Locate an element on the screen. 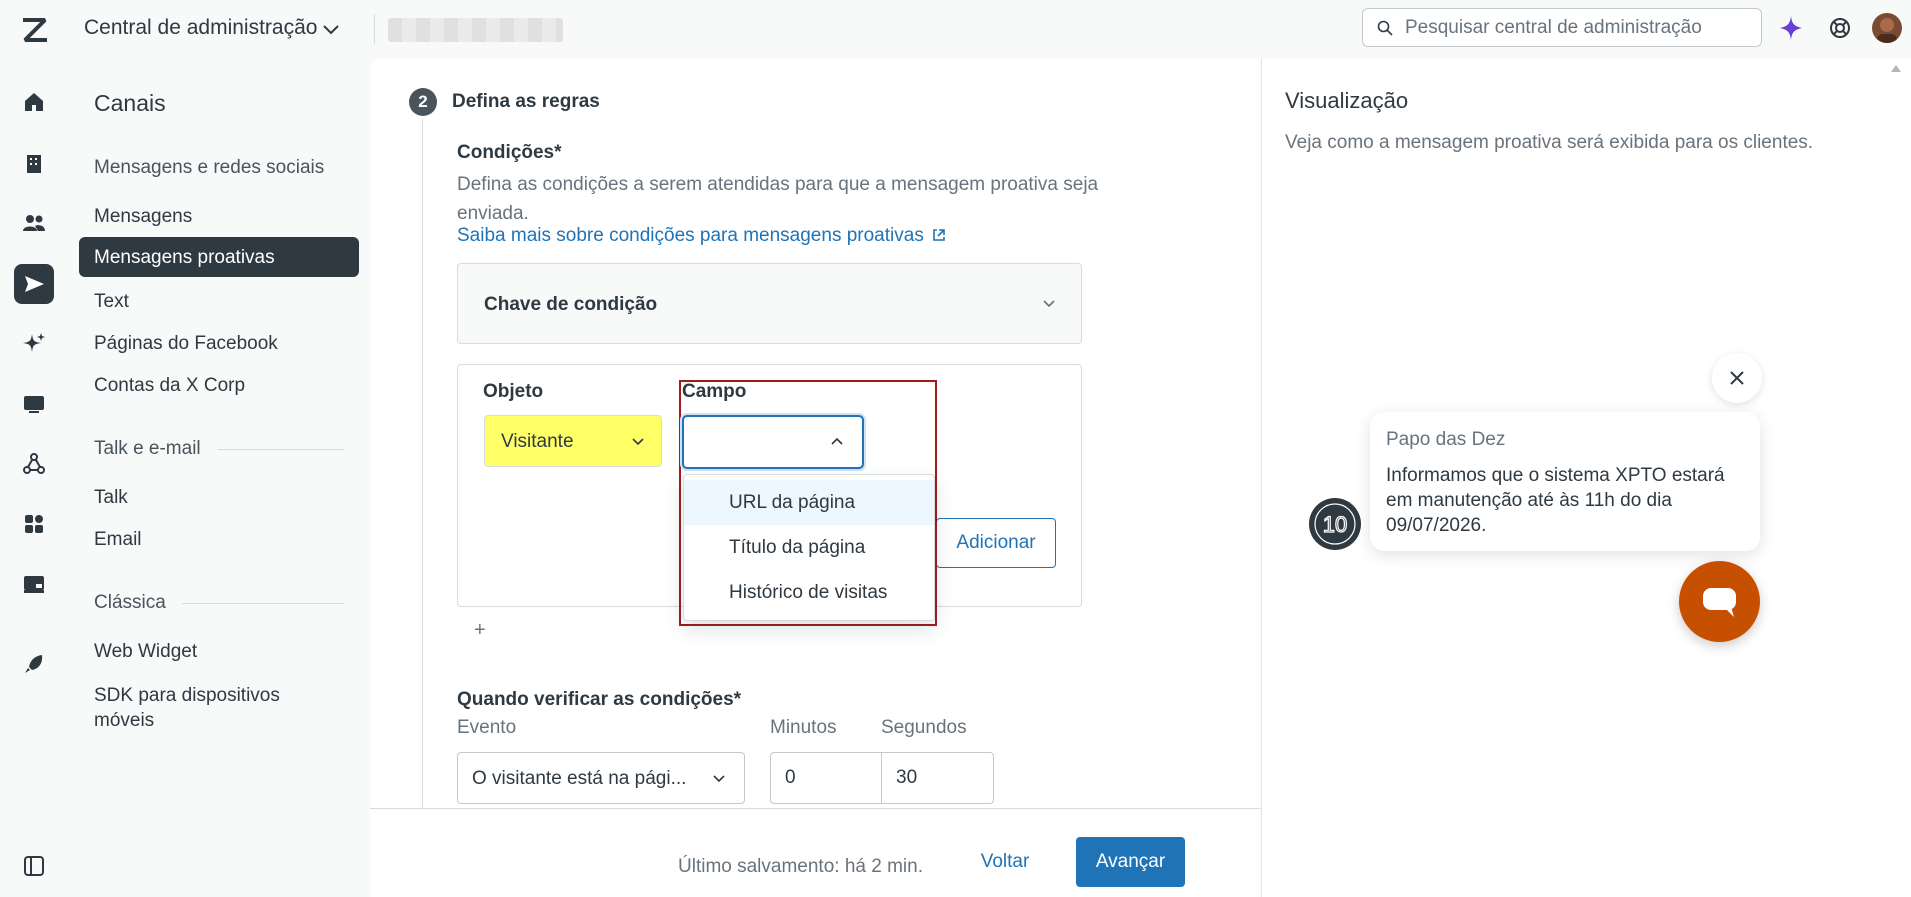 Image resolution: width=1911 pixels, height=897 pixels. apps-icon is located at coordinates (34, 524).